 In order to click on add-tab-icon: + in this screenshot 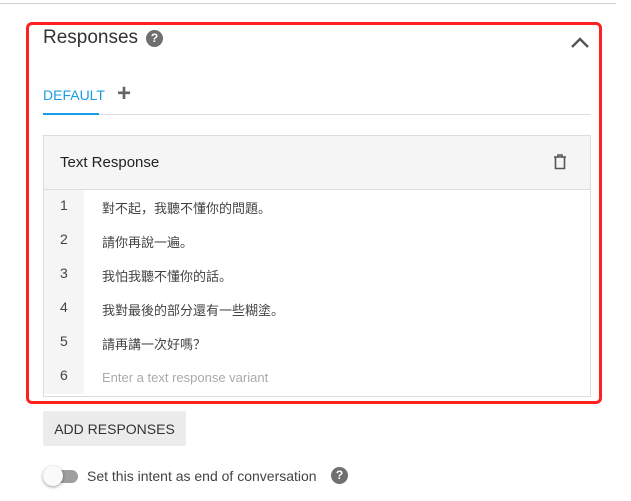, I will do `click(124, 94)`.